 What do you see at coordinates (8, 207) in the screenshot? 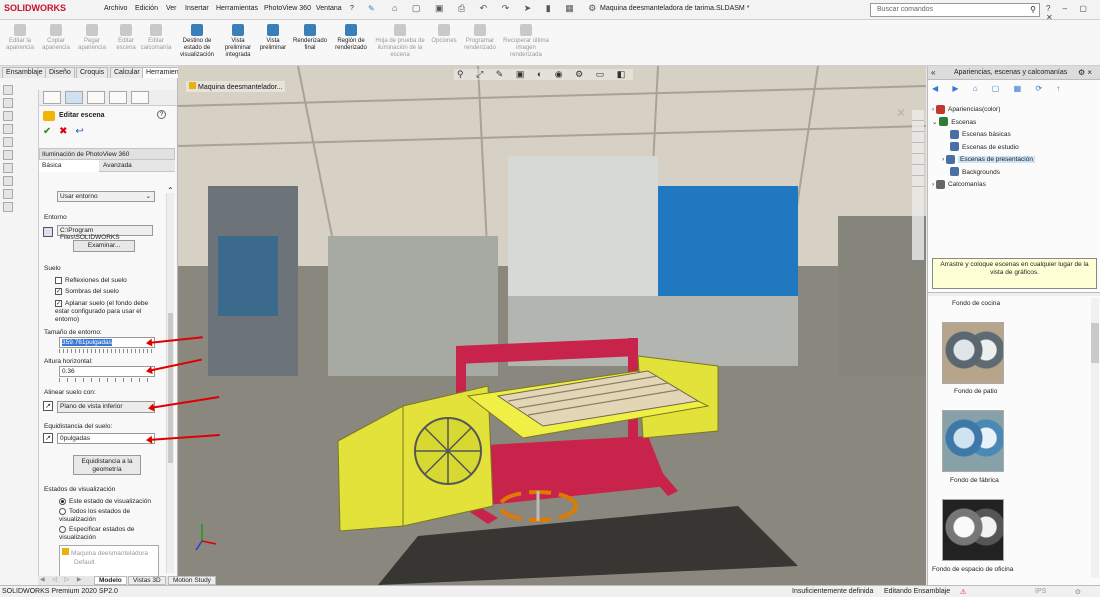
I see `history-icon` at bounding box center [8, 207].